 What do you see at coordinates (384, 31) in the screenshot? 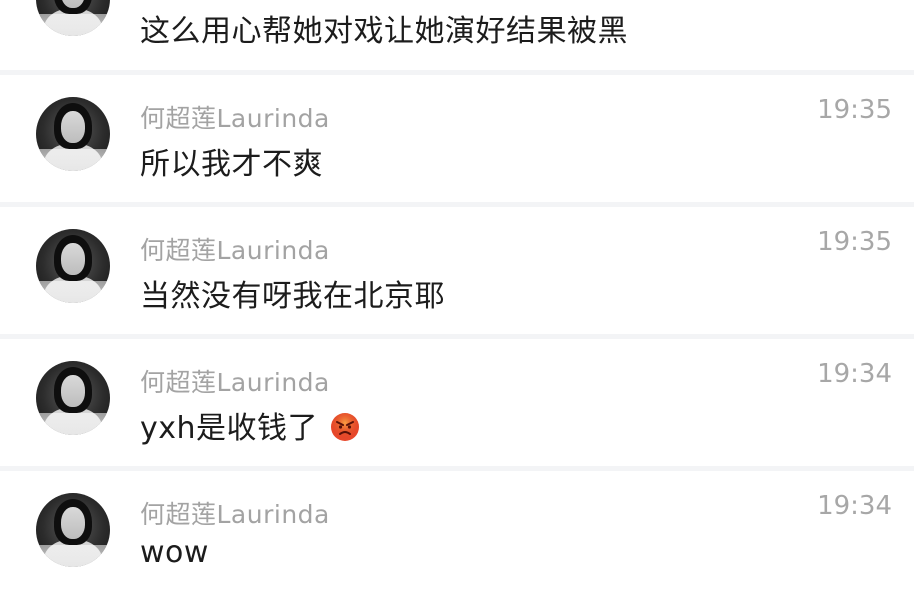
I see `message-text: 这么用心帮她对戏让她演好结果被黑` at bounding box center [384, 31].